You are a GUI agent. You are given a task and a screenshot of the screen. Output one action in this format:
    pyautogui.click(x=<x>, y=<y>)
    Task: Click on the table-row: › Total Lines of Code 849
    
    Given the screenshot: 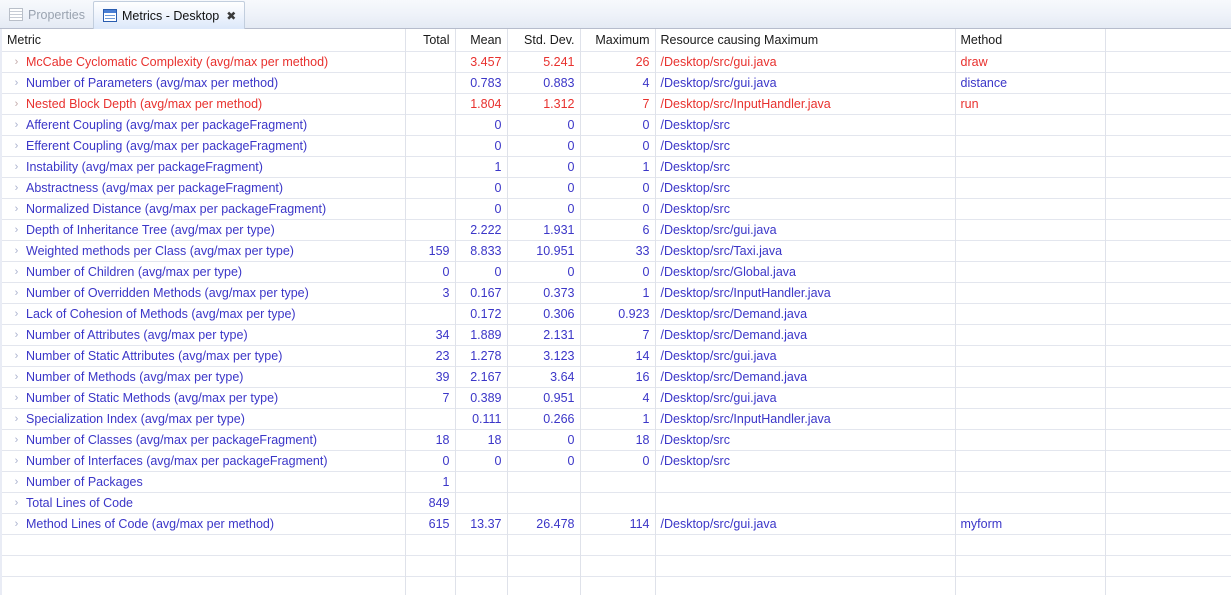 What is the action you would take?
    pyautogui.click(x=616, y=503)
    